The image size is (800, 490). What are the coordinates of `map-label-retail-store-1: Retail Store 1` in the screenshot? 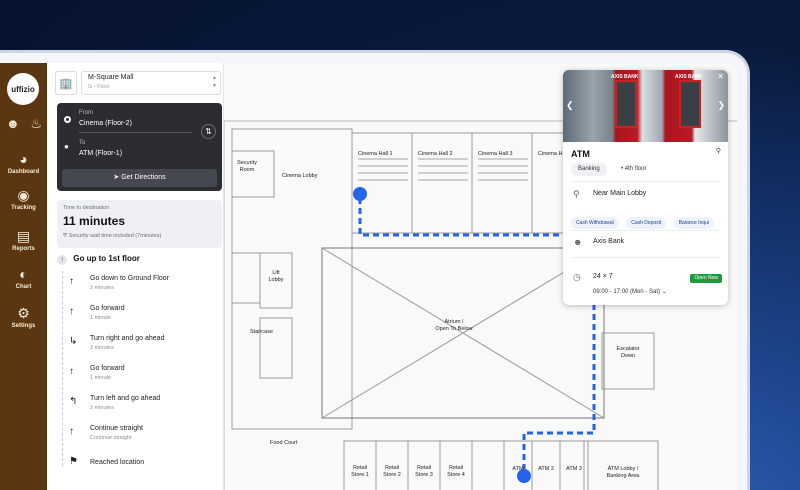 It's located at (360, 472).